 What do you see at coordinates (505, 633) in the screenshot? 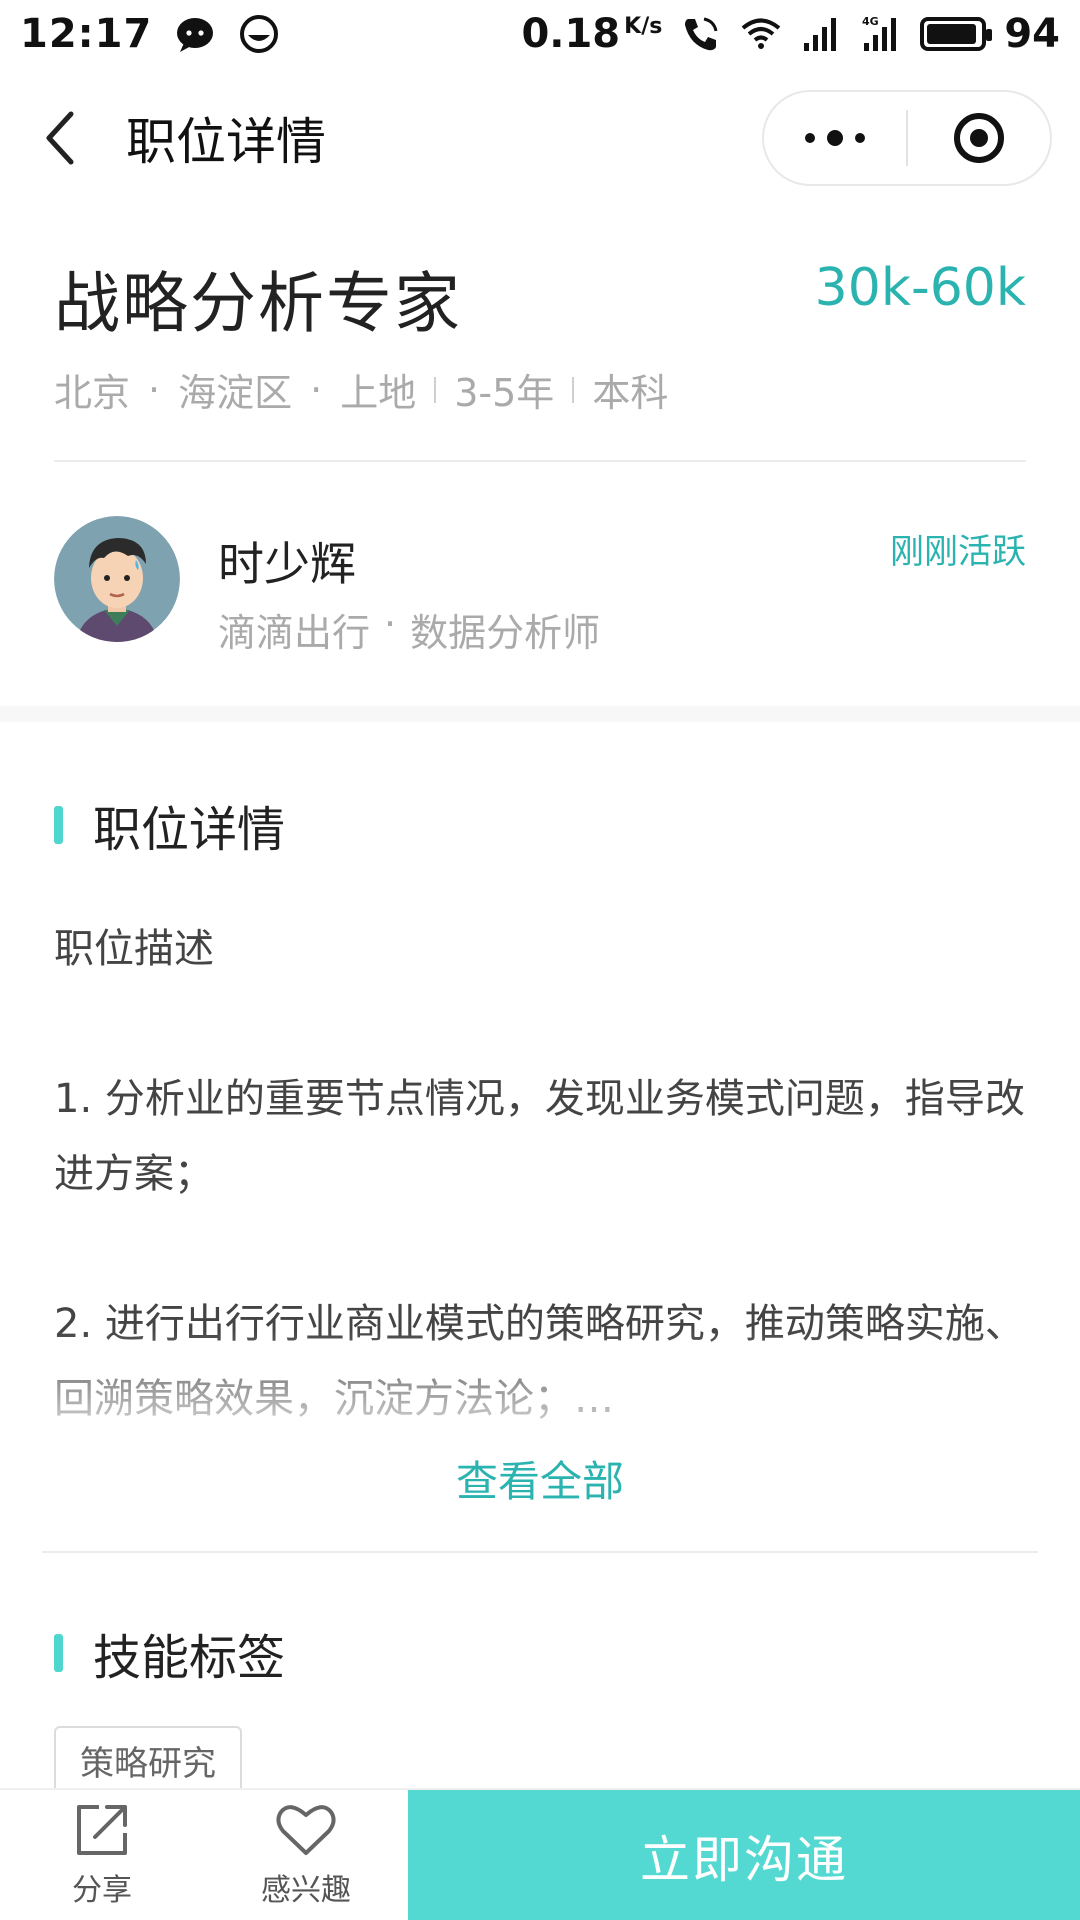
I see `recruiter-role: 数据分析师` at bounding box center [505, 633].